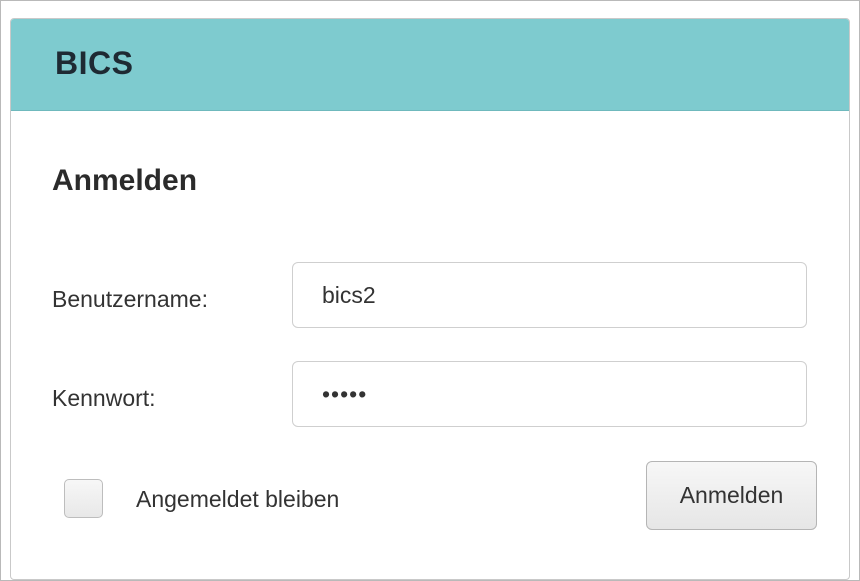 Image resolution: width=860 pixels, height=581 pixels. Describe the element at coordinates (549, 295) in the screenshot. I see `username-input` at that location.